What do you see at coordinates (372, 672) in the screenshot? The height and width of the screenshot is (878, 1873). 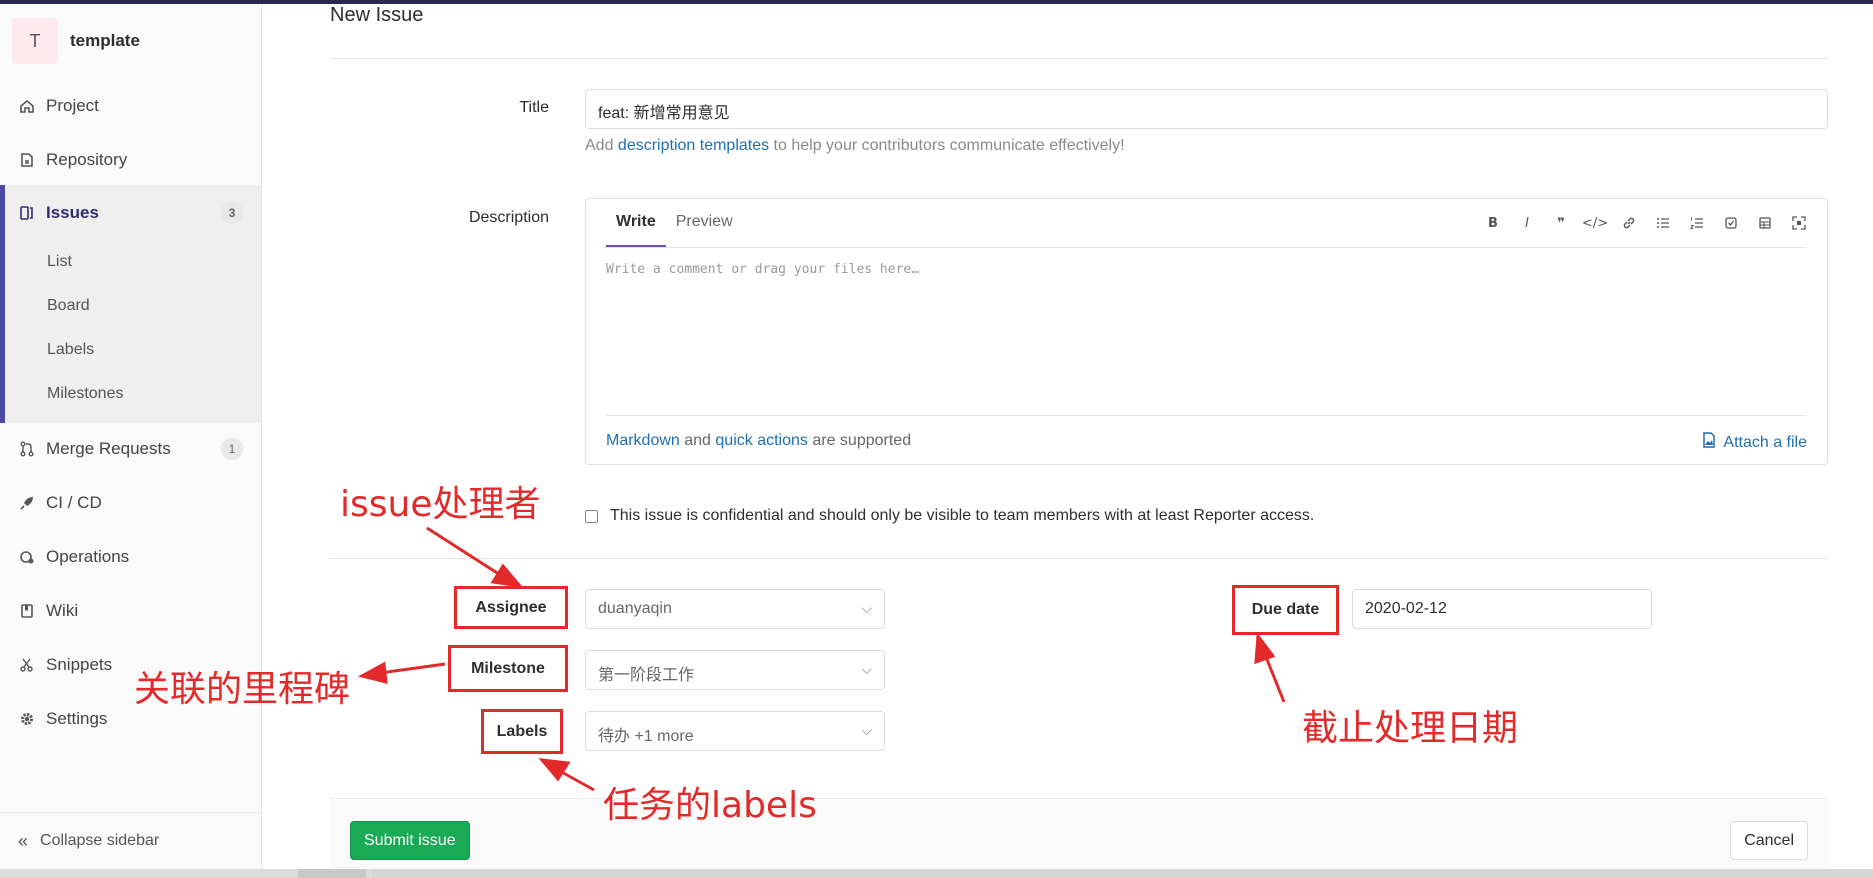 I see `milestone-arrowhead` at bounding box center [372, 672].